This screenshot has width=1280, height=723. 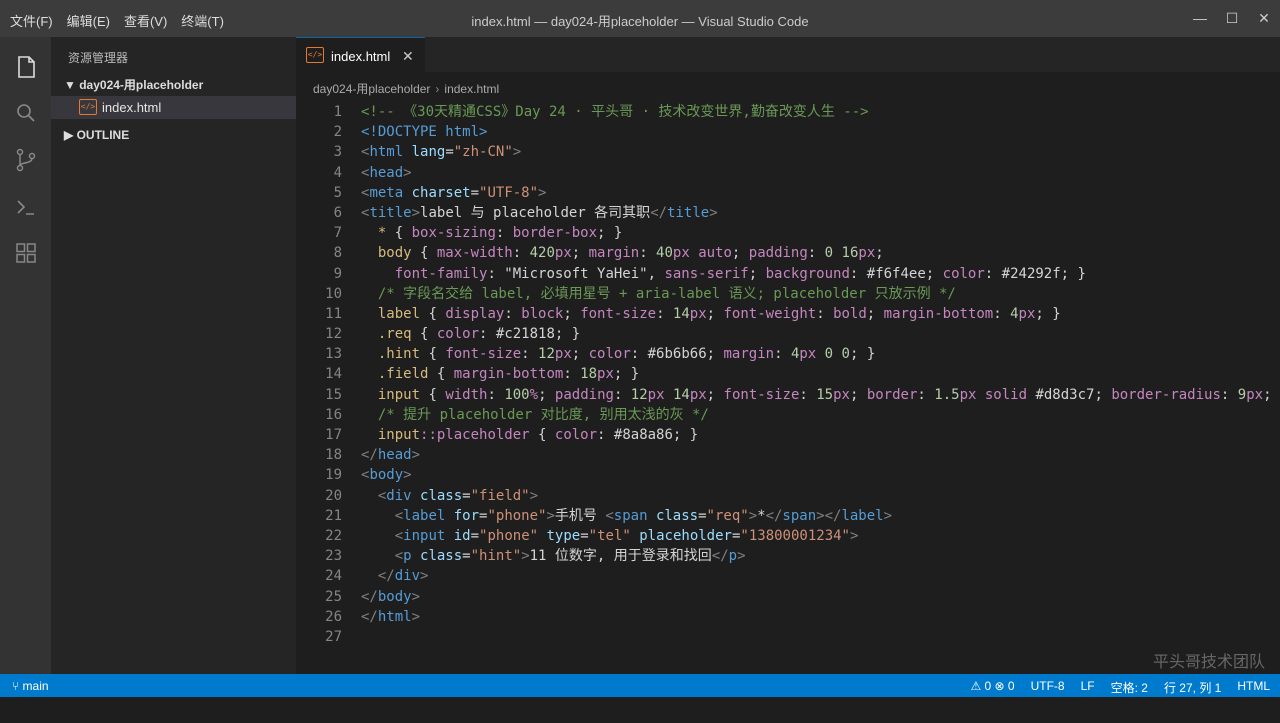 What do you see at coordinates (788, 193) in the screenshot?
I see `code-line: 5 <meta charset="UTF-8">` at bounding box center [788, 193].